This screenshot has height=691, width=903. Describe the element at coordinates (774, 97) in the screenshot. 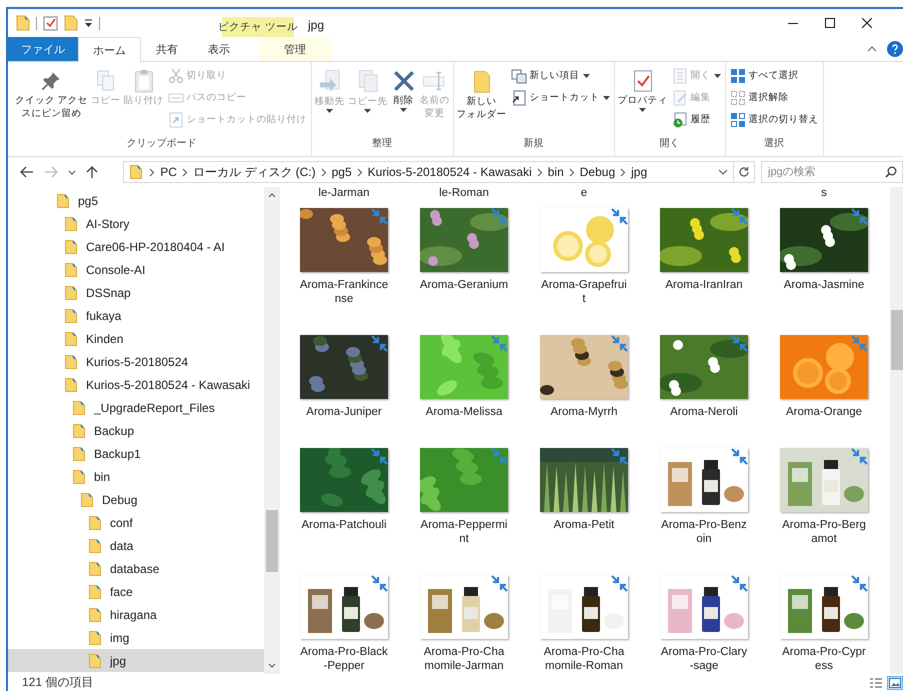

I see `ribbon-button: 選択解除` at that location.